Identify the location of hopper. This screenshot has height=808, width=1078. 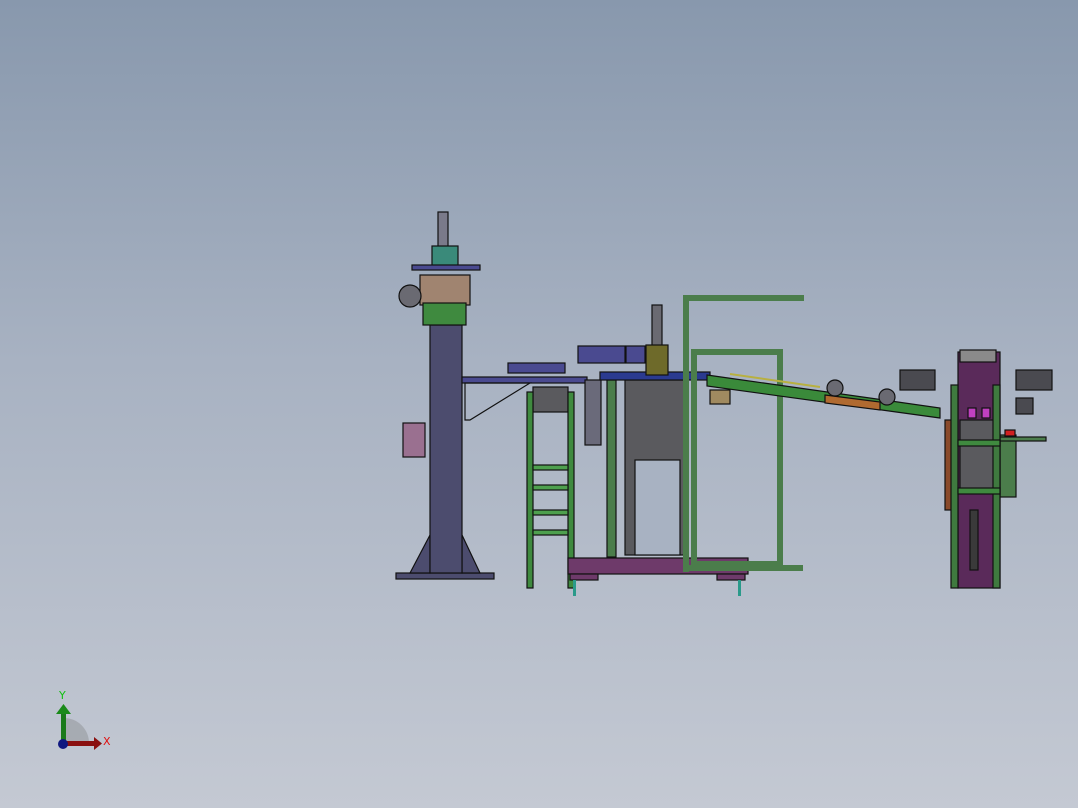
(550, 399).